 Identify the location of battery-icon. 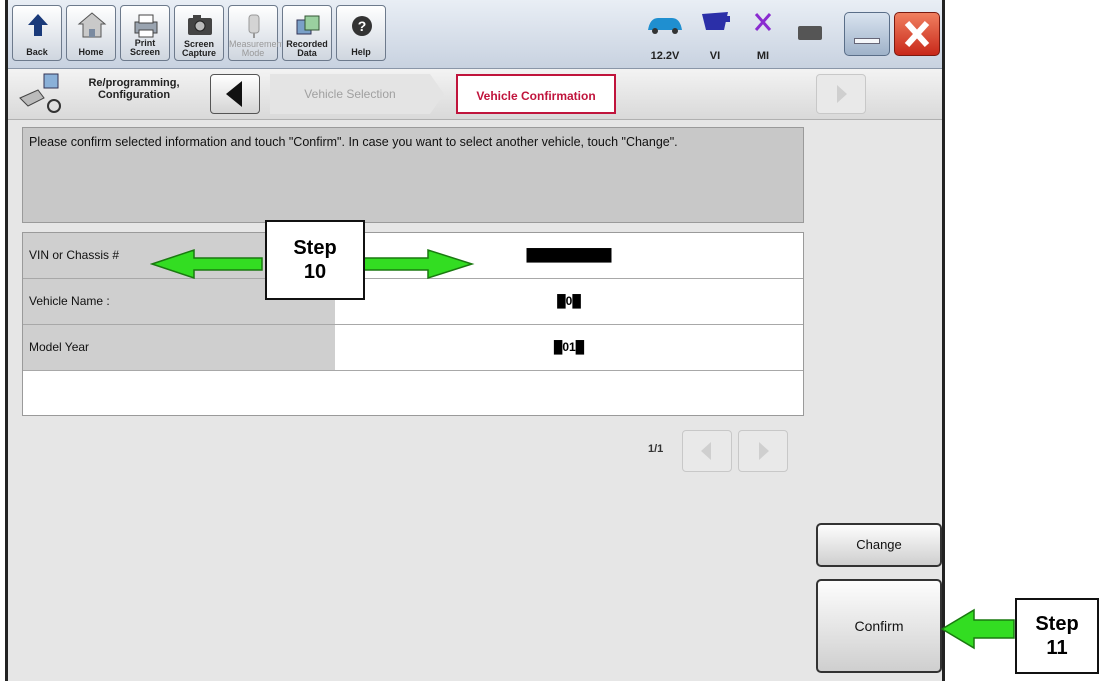
(810, 33).